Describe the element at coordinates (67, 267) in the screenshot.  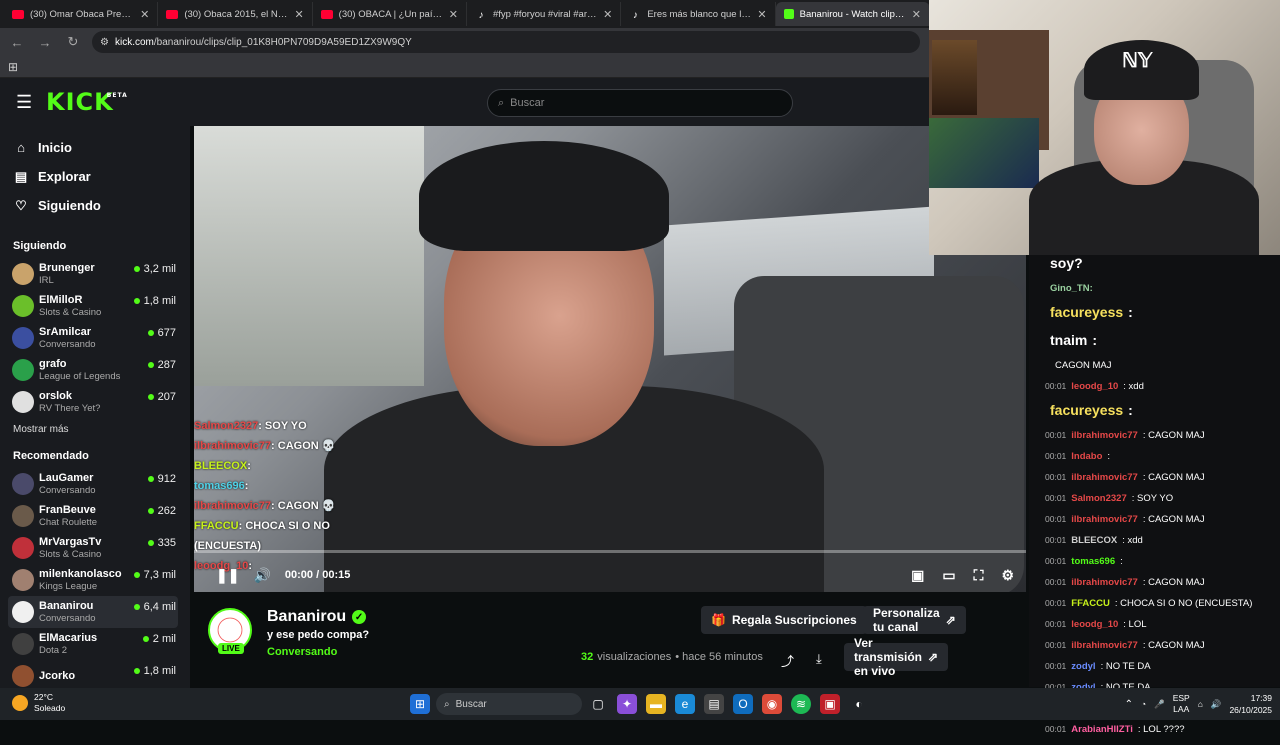
I see `channel-name: Brunenger` at that location.